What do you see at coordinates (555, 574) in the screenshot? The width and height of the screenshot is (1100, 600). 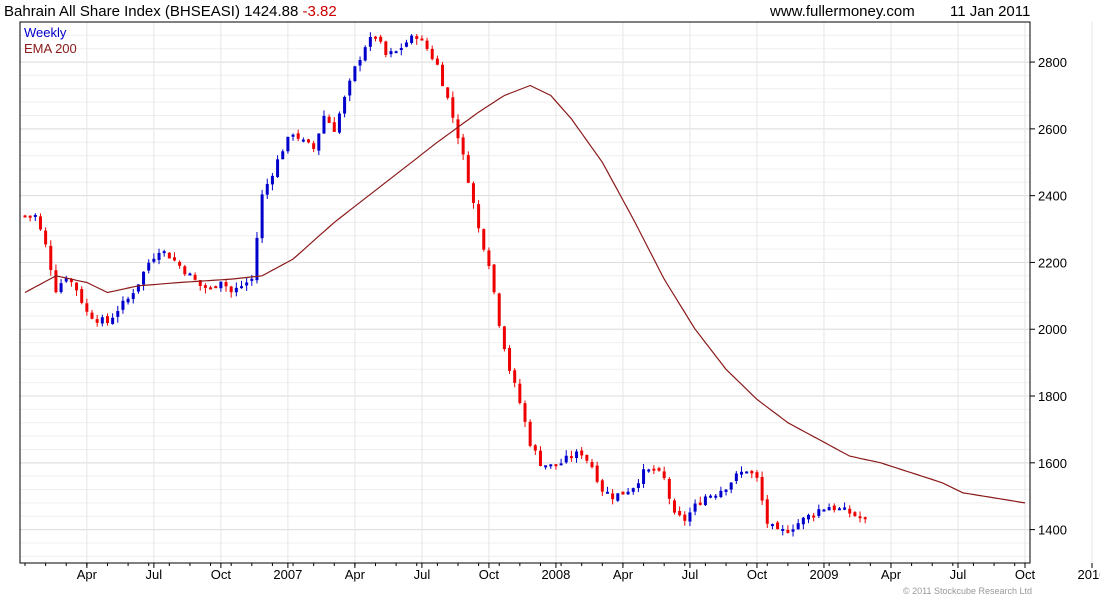 I see `x-tick-label: 2008` at bounding box center [555, 574].